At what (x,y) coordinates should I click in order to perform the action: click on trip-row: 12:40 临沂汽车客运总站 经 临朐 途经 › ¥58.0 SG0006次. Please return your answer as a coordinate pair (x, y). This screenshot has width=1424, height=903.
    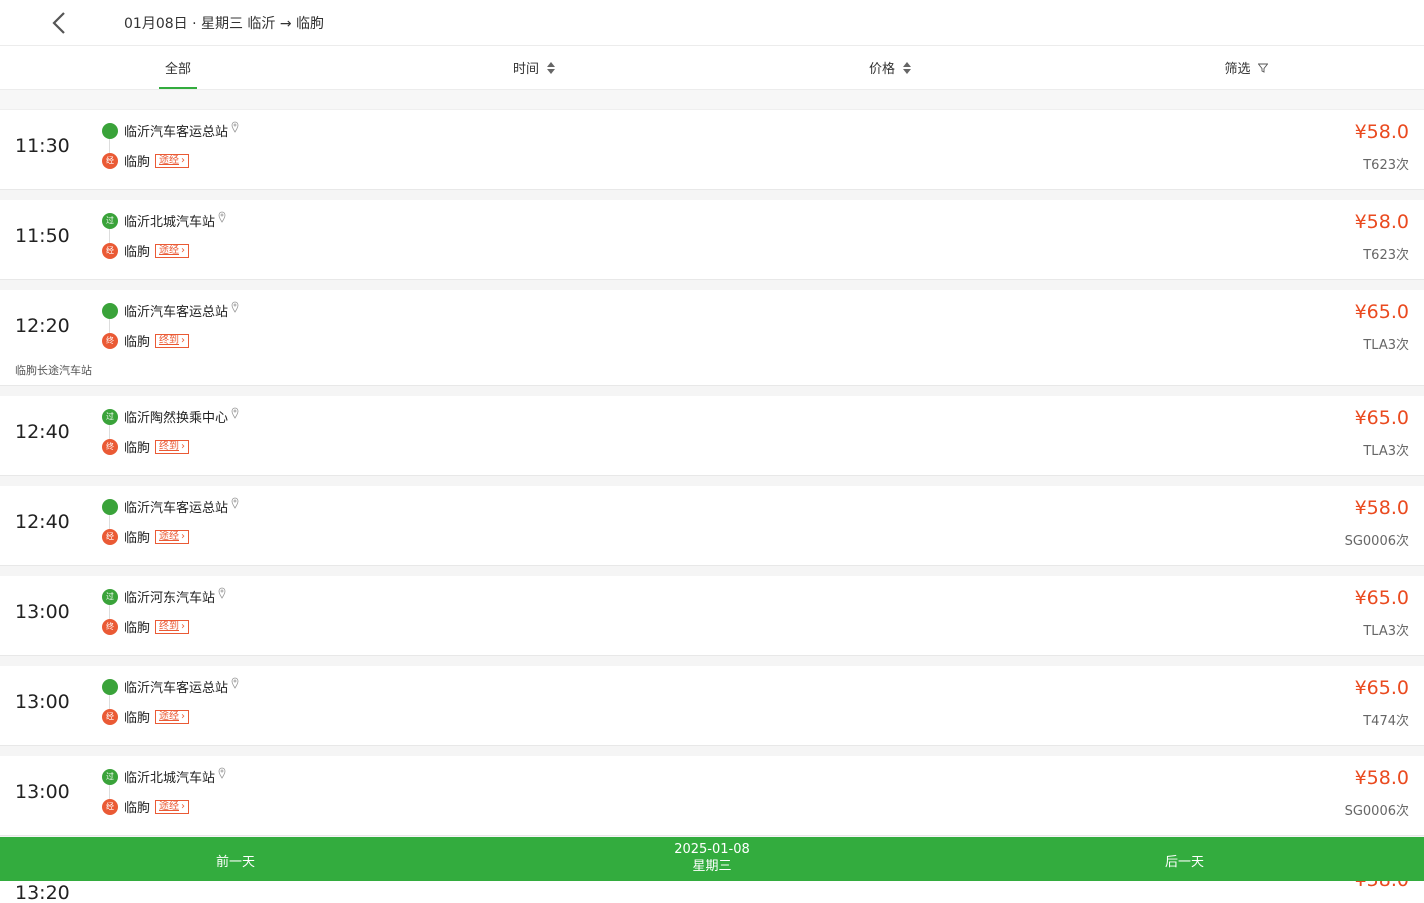
    Looking at the image, I should click on (712, 526).